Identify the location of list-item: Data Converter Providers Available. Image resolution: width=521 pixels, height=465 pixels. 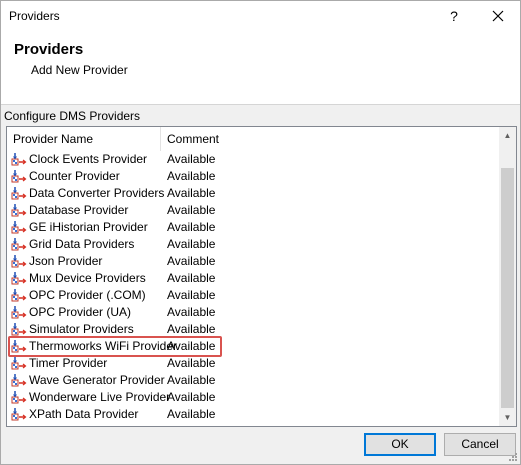
(254, 193).